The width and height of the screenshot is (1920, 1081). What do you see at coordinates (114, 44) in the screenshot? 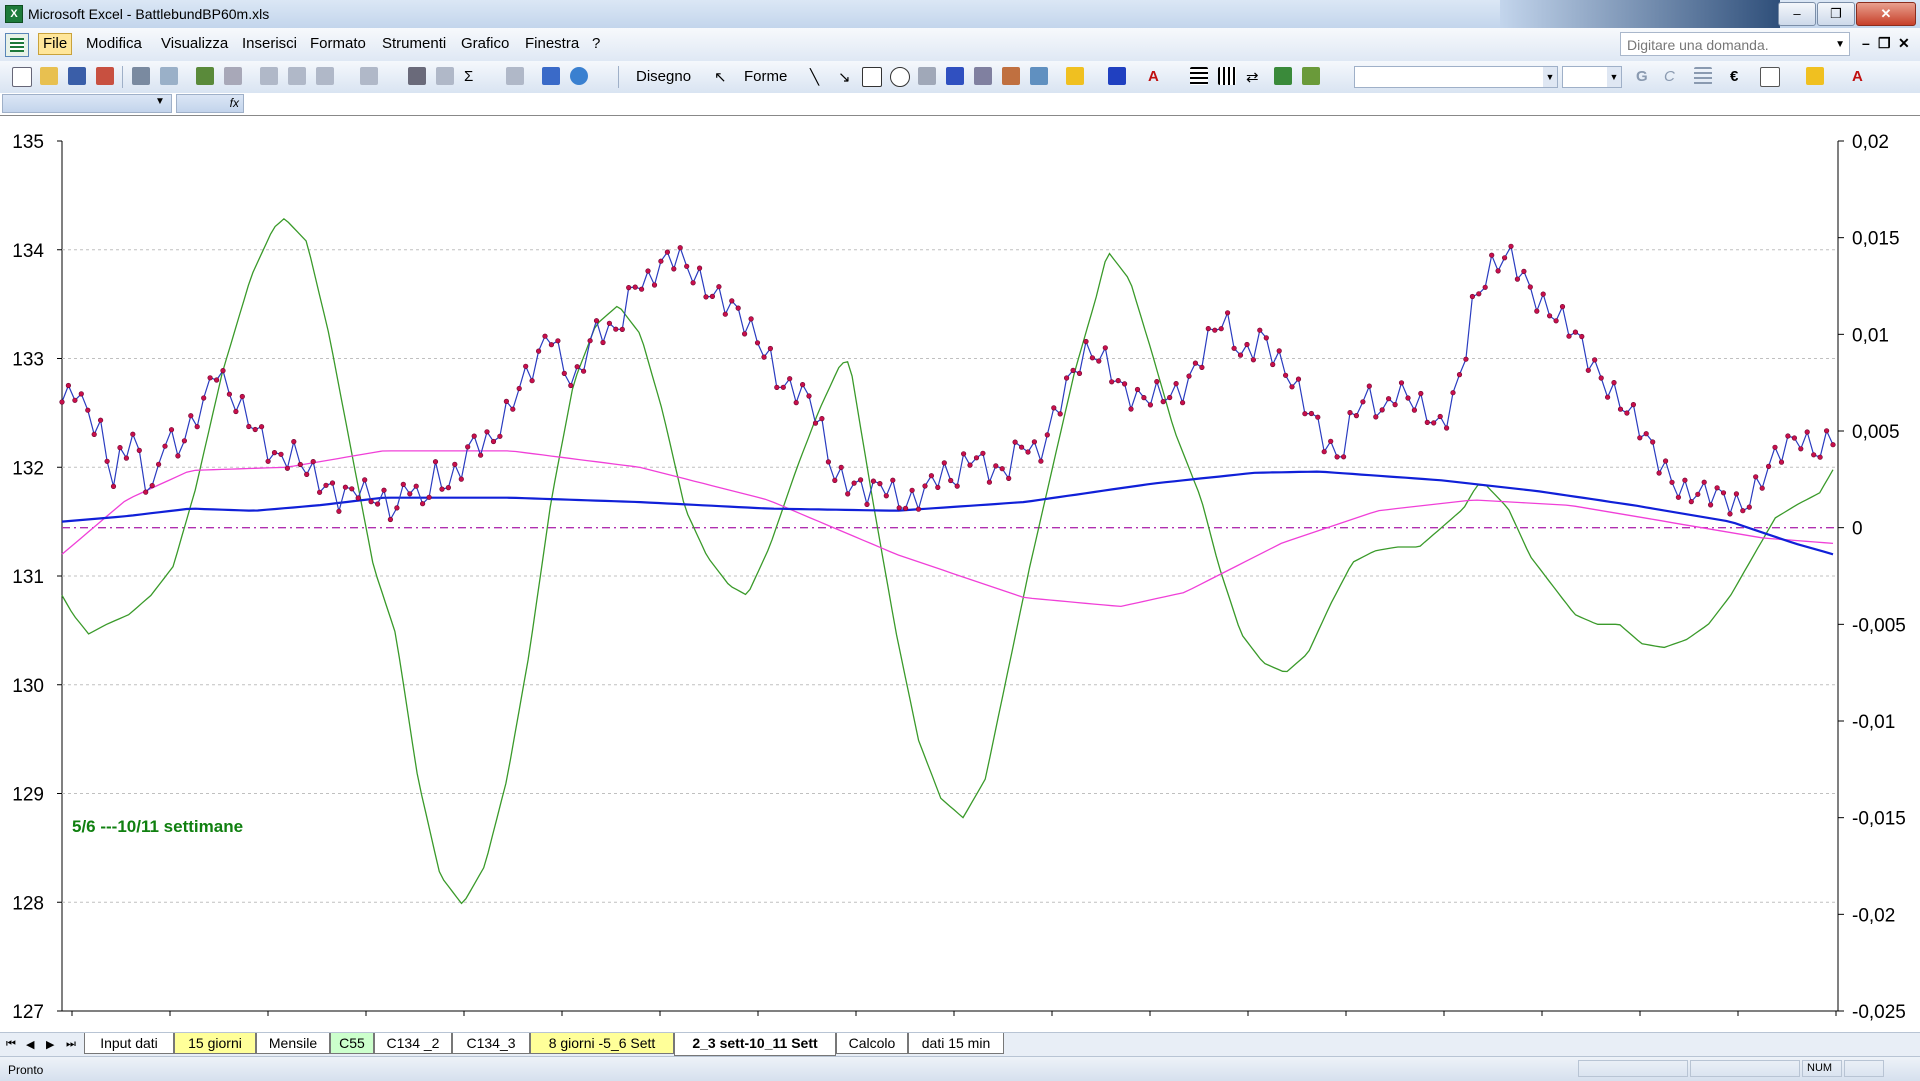
I see `menu-modifica: Modifica` at bounding box center [114, 44].